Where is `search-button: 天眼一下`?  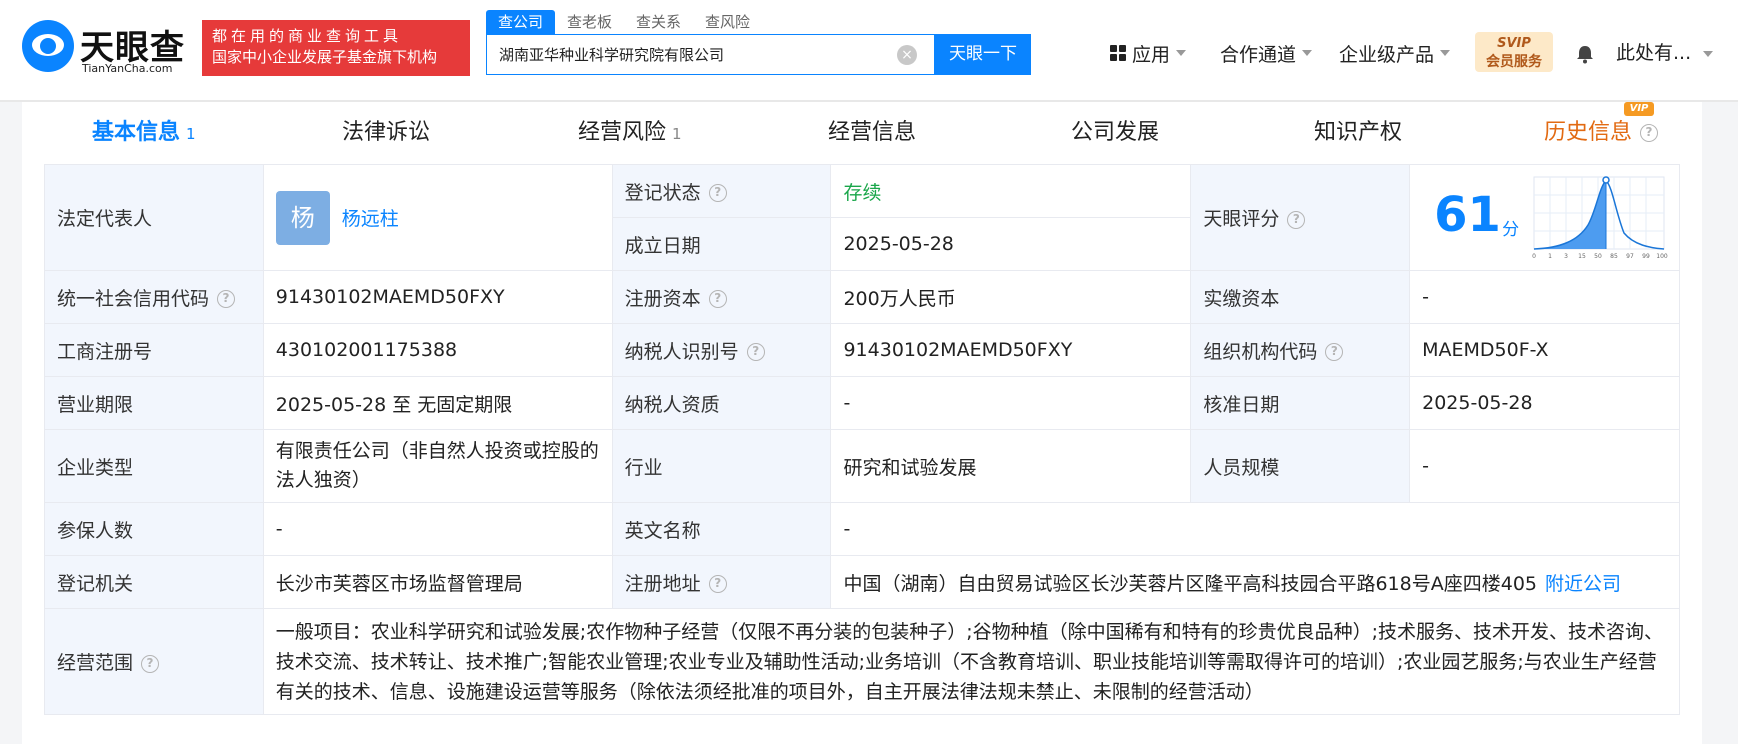
search-button: 天眼一下 is located at coordinates (983, 54).